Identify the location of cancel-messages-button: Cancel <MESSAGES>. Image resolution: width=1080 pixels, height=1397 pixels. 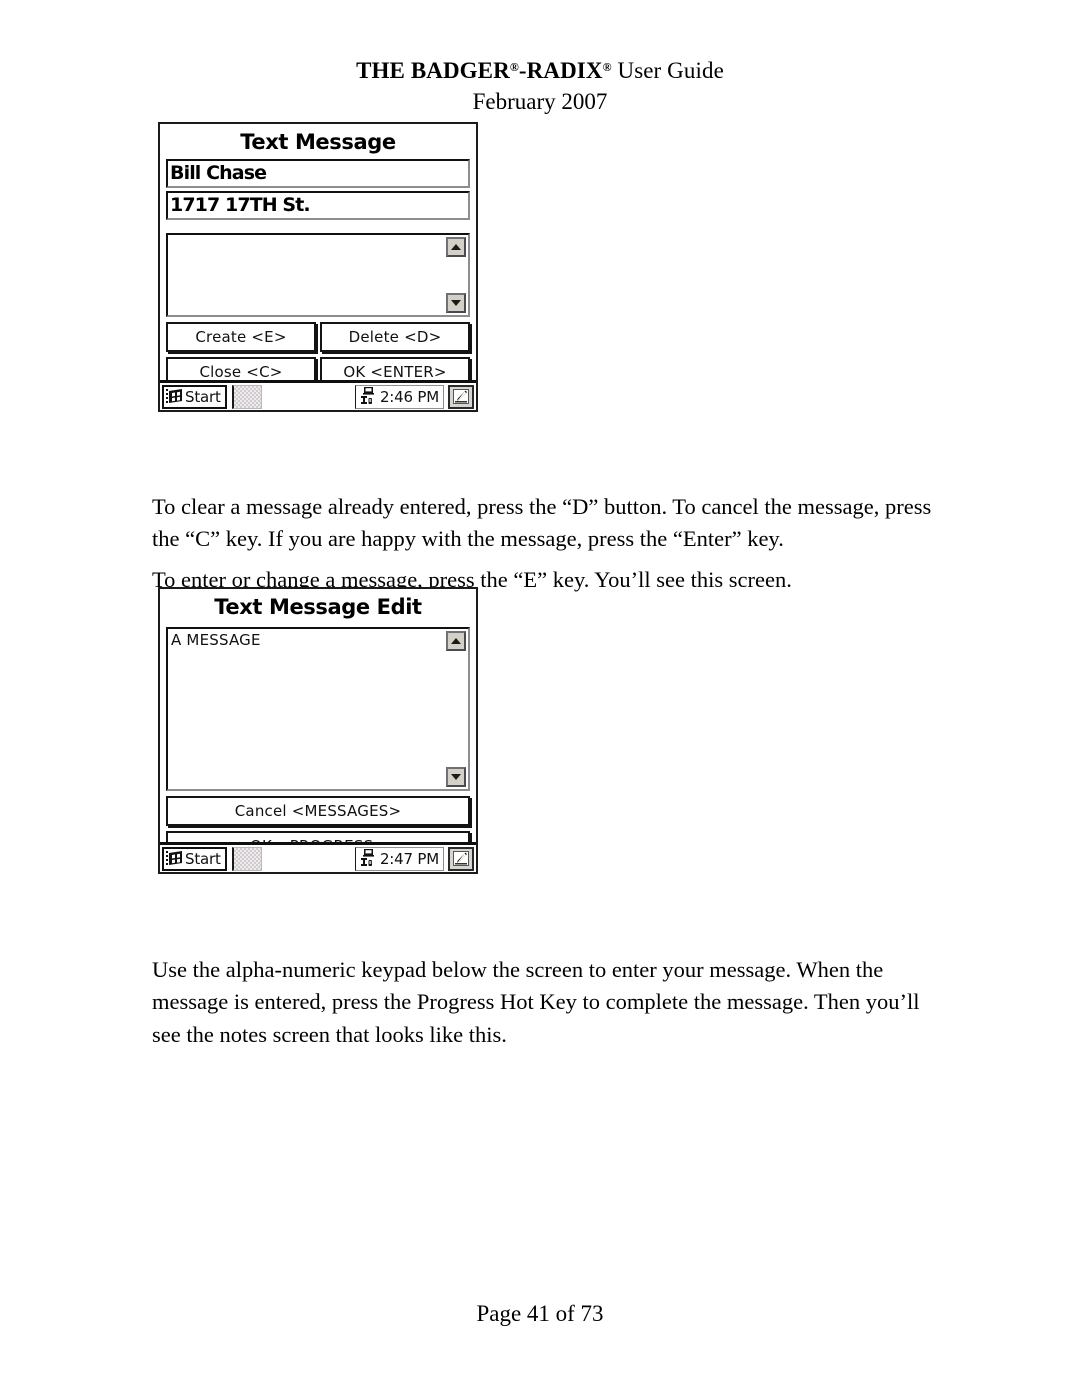
(318, 811).